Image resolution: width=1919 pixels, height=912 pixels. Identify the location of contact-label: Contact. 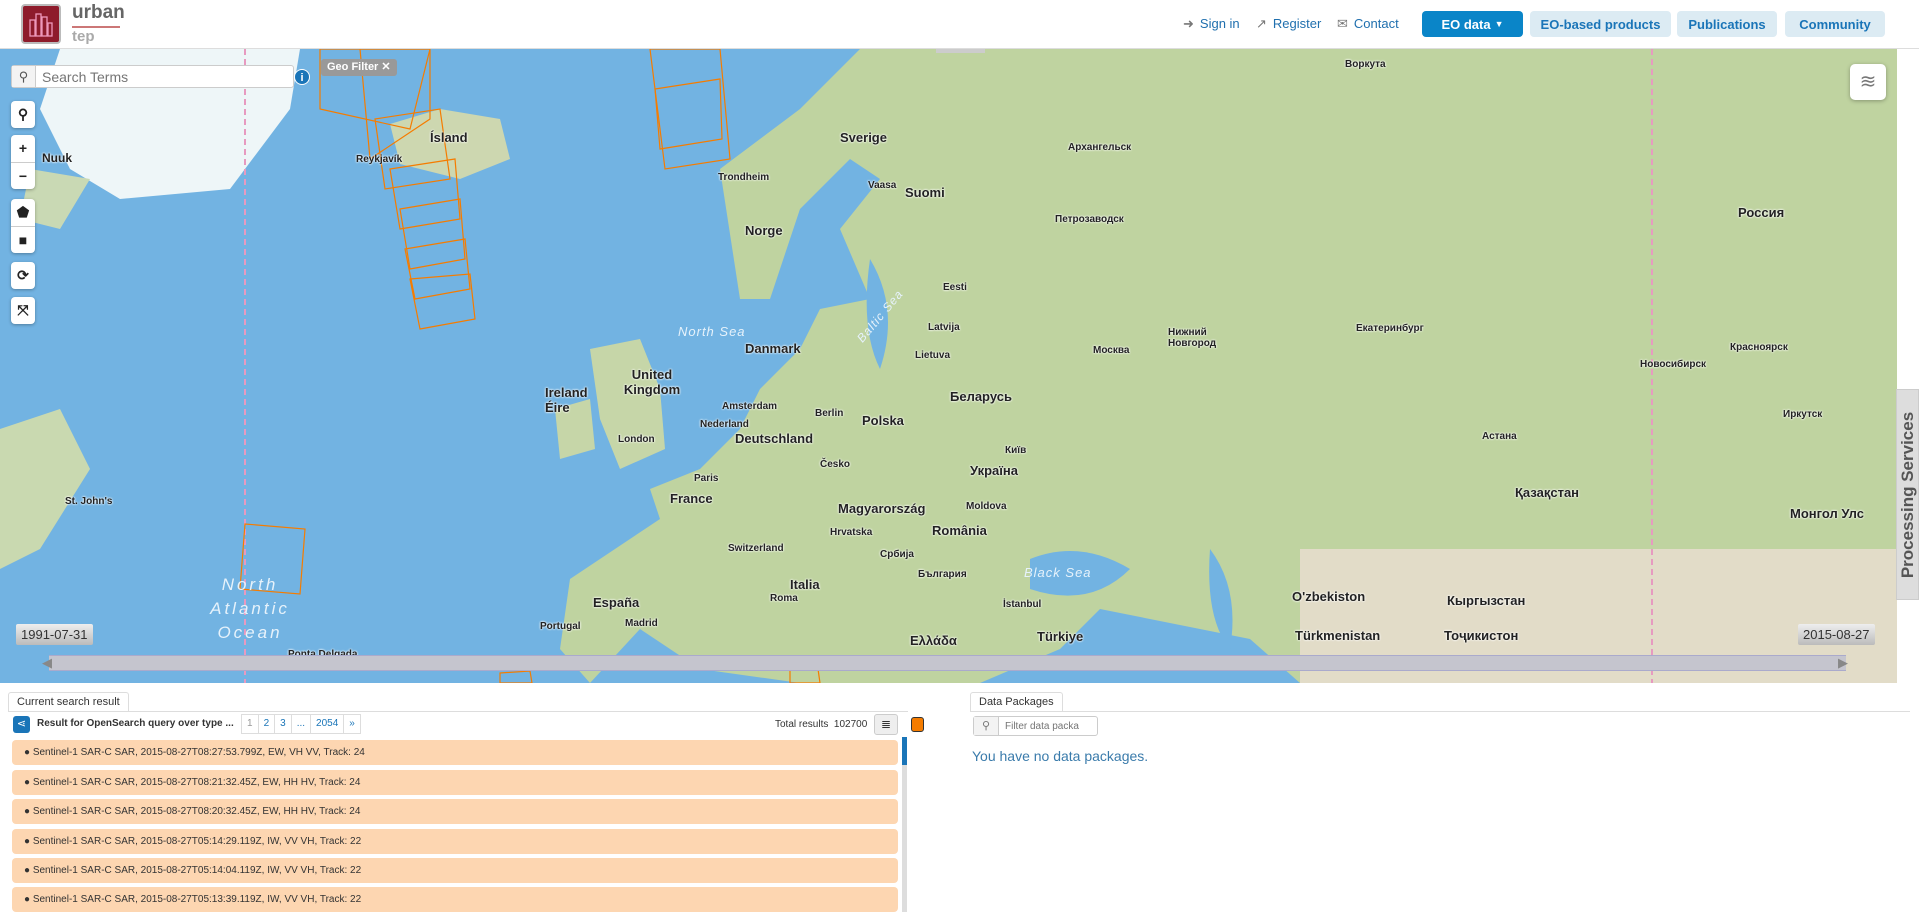
(1376, 23).